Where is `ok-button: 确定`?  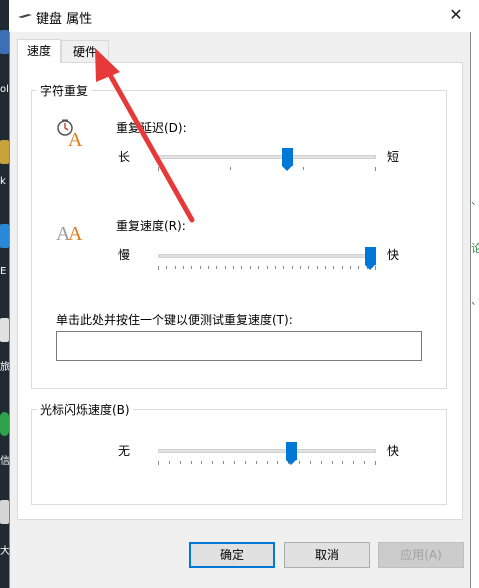 ok-button: 确定 is located at coordinates (232, 555).